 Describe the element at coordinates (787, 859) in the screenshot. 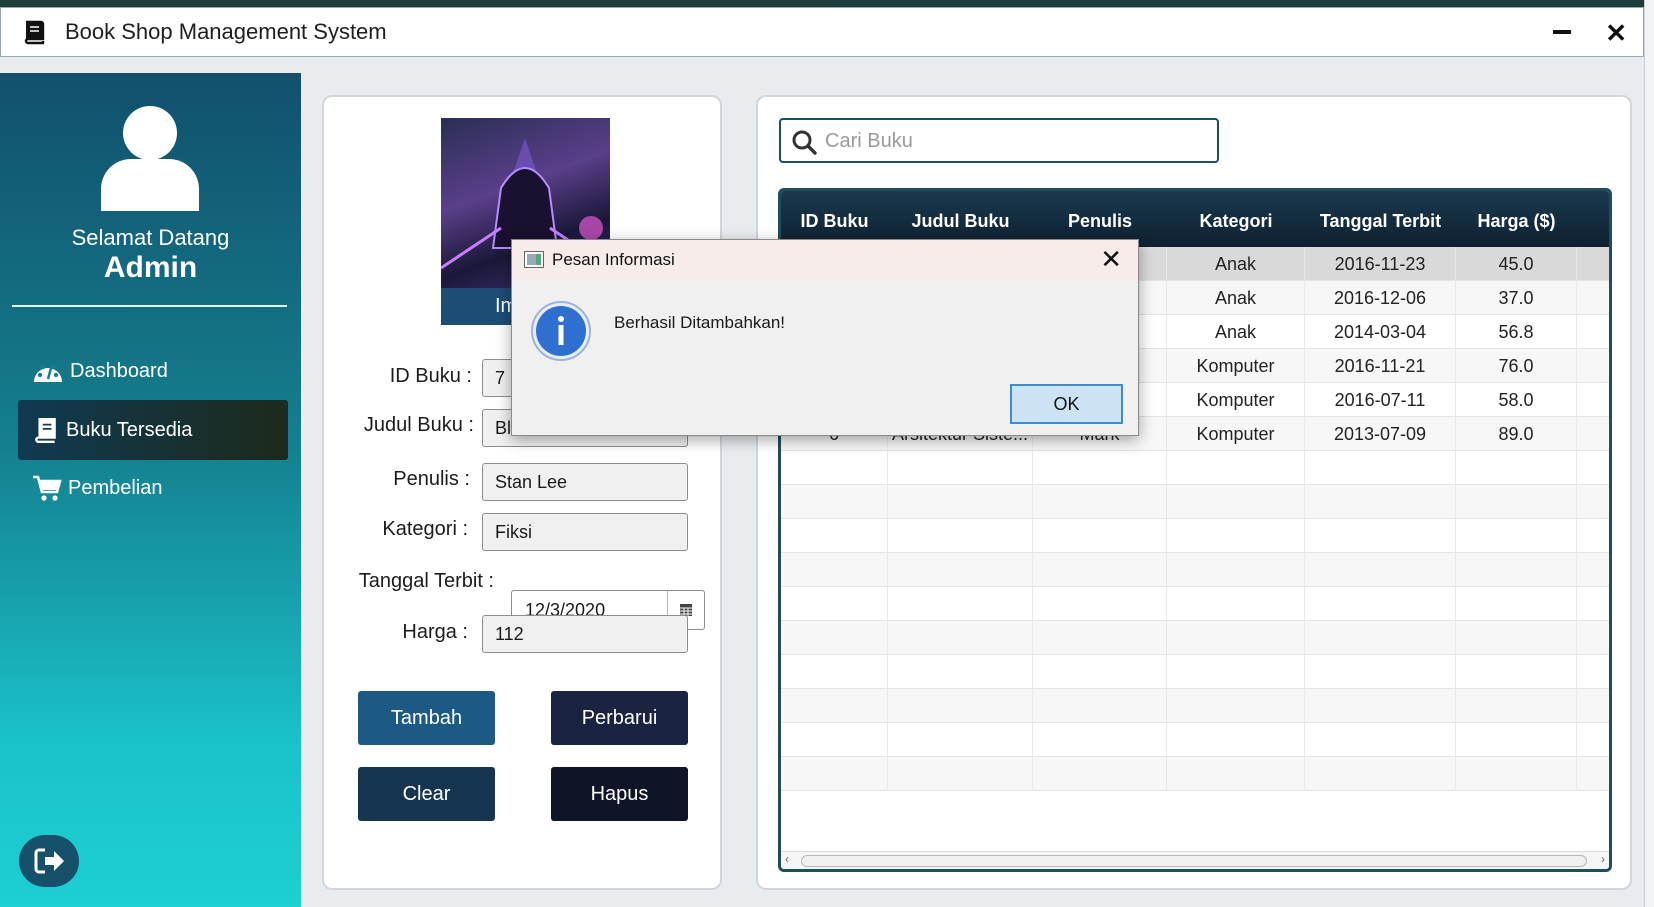

I see `scroll-left-icon: ‹` at that location.